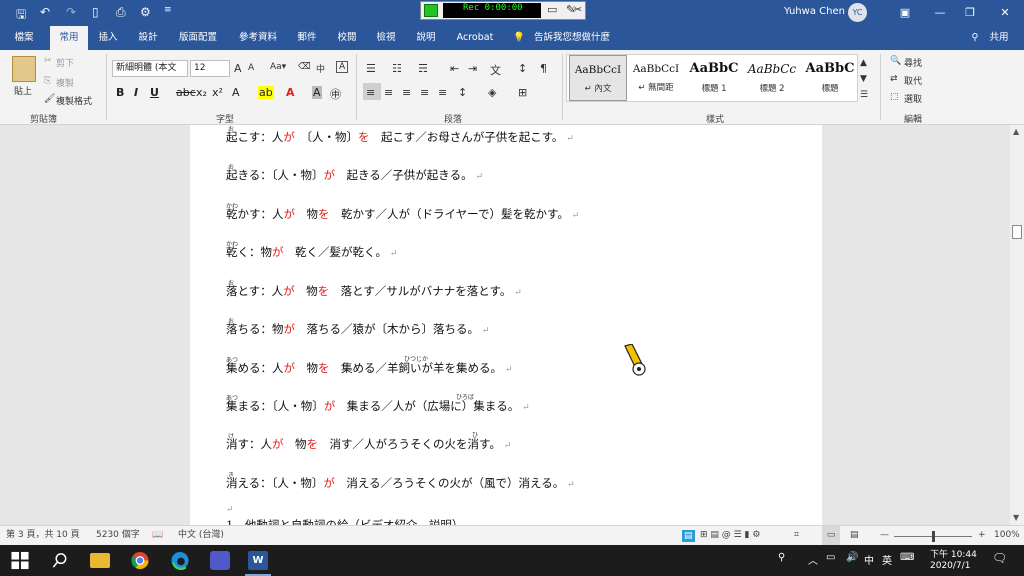  I want to click on highlight-icon: ab, so click(266, 92).